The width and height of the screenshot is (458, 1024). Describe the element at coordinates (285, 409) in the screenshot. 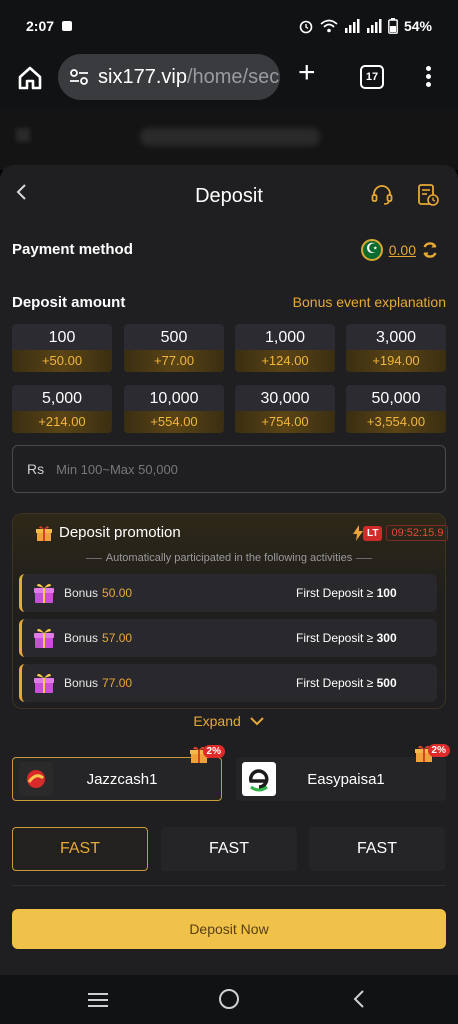

I see `amount-option: 30,000 +754.00` at that location.